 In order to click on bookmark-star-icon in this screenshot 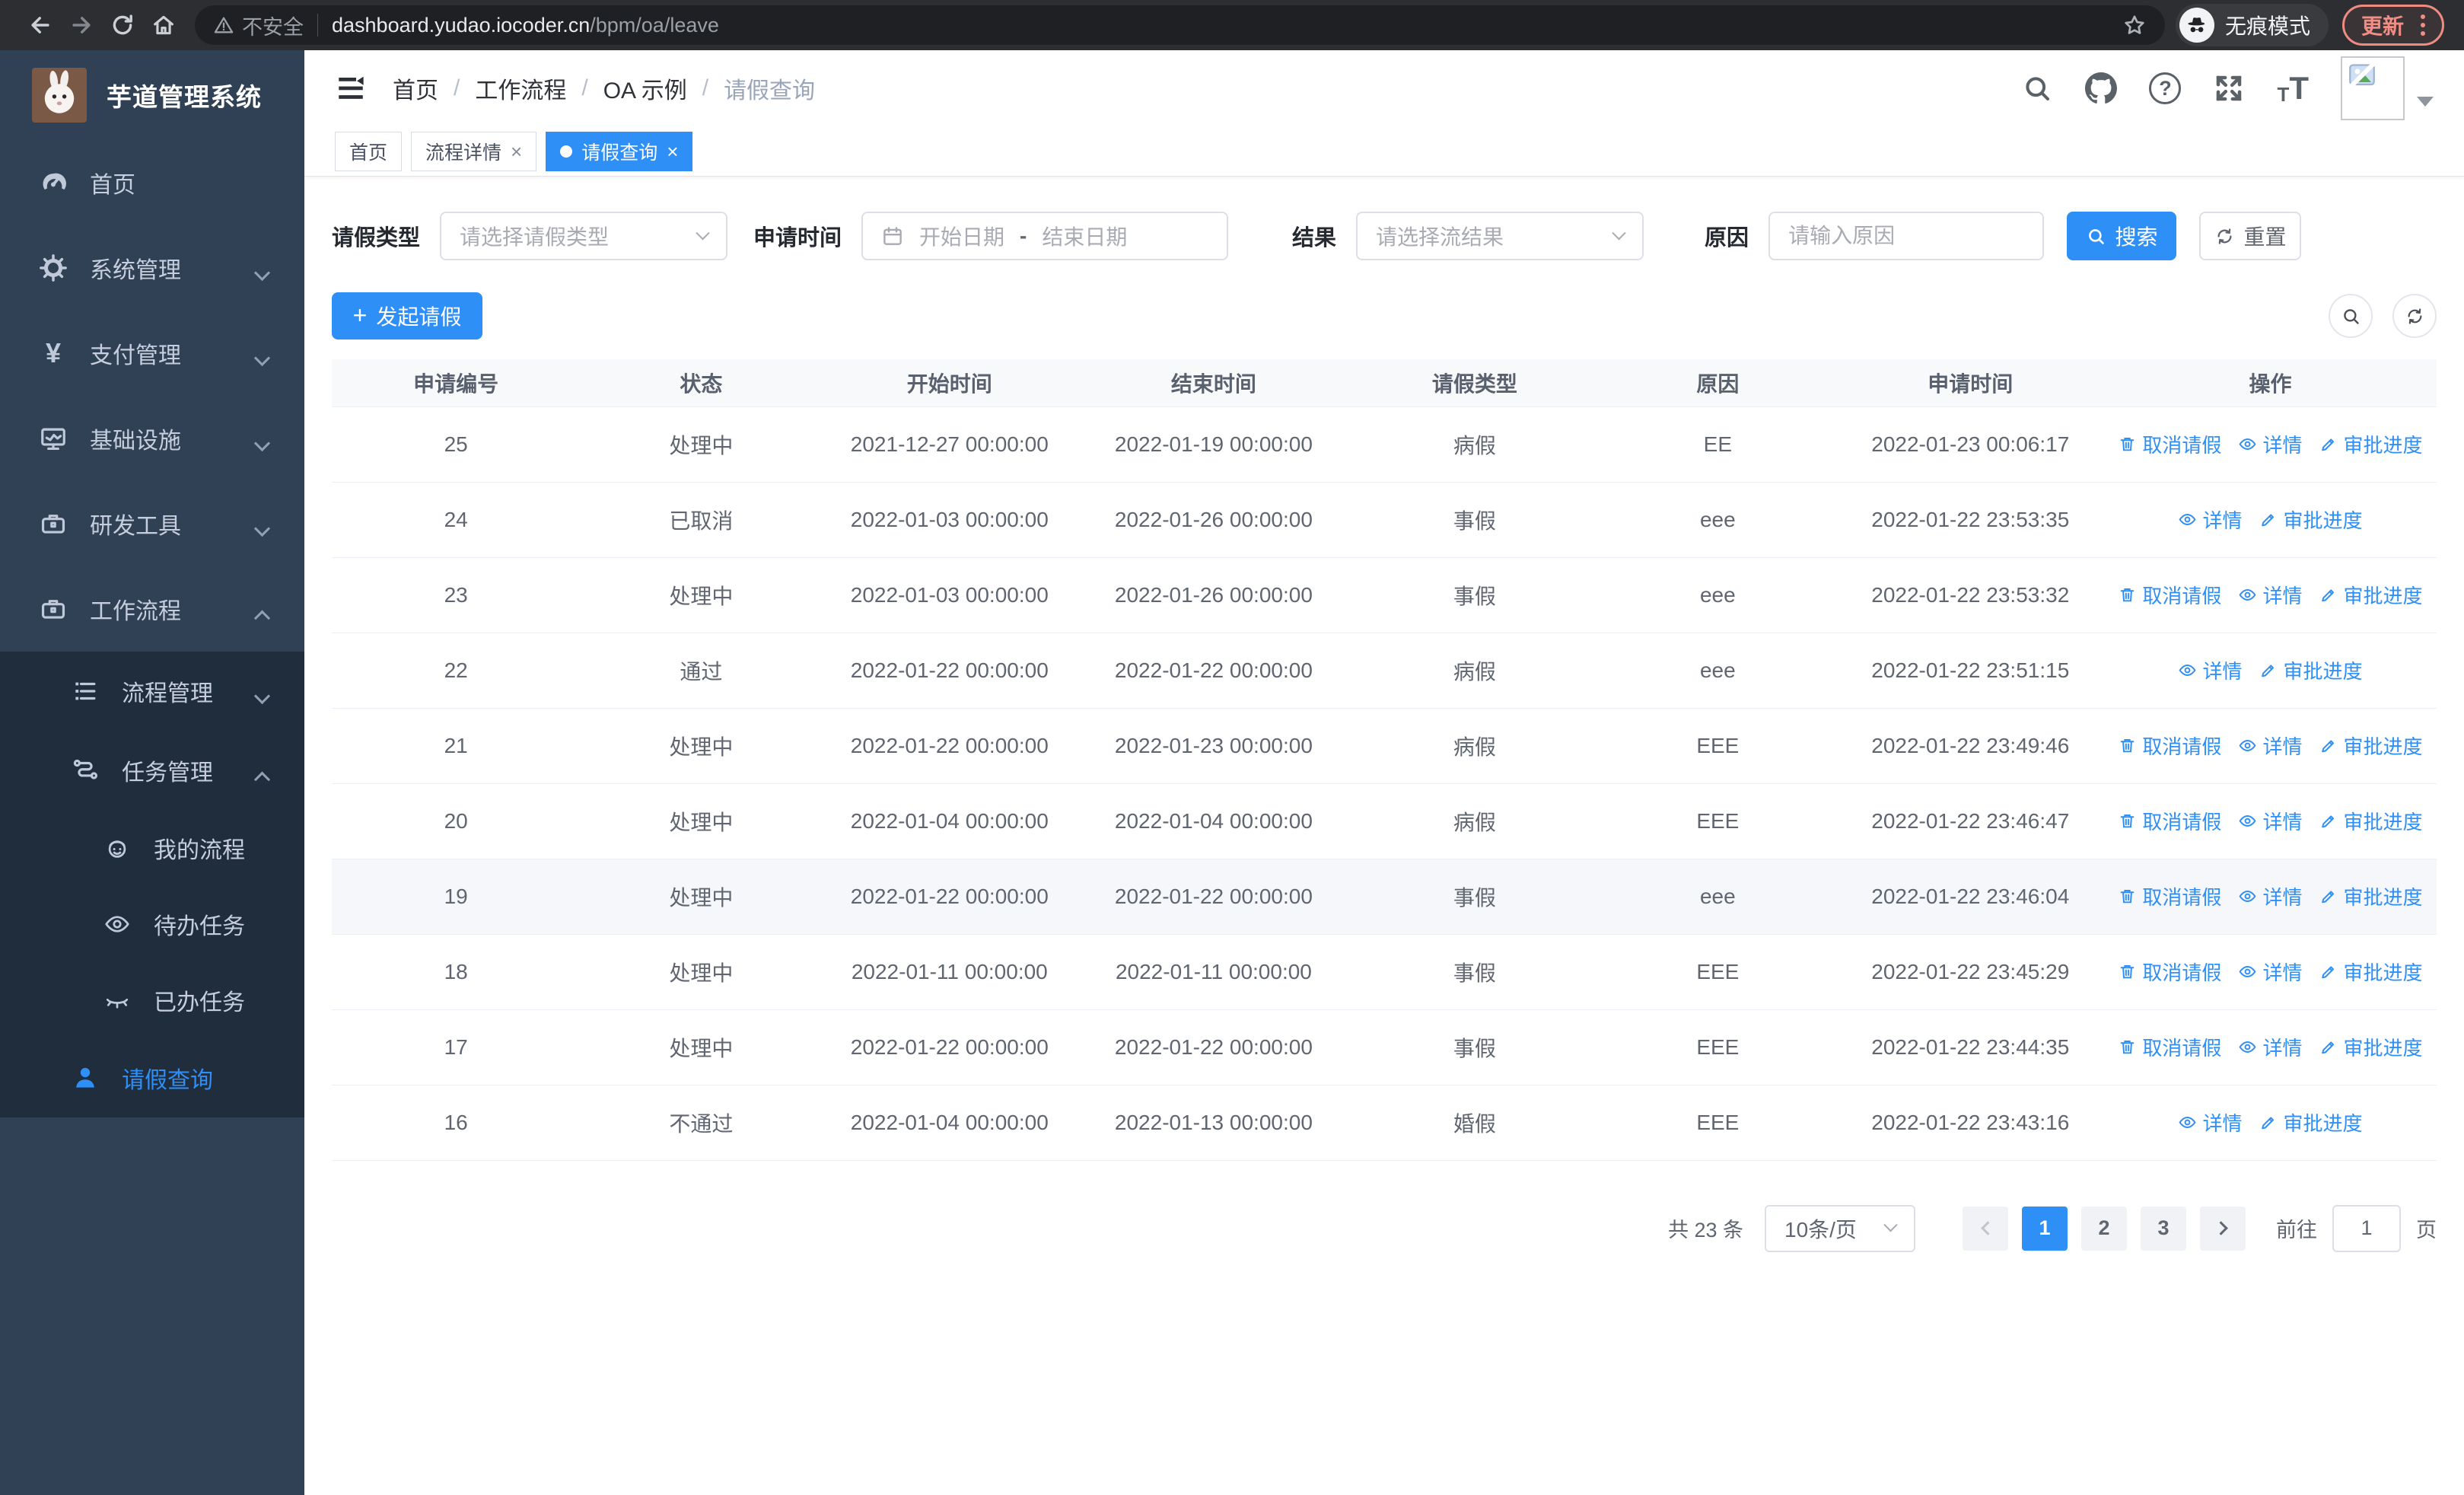, I will do `click(2134, 25)`.